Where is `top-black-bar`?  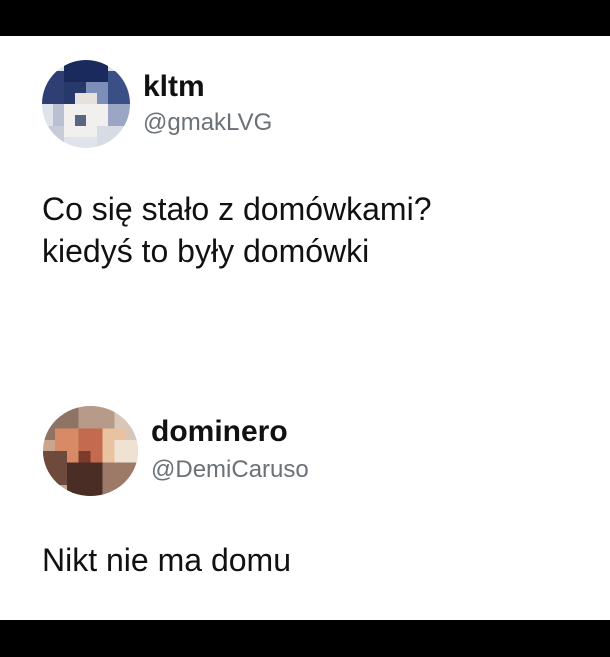
top-black-bar is located at coordinates (305, 18).